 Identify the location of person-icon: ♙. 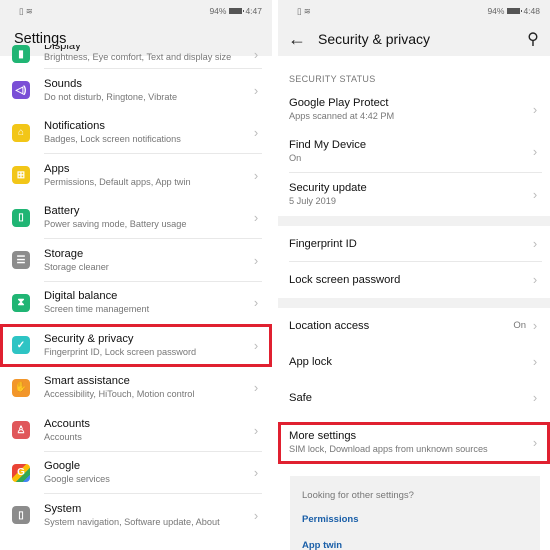
(21, 430).